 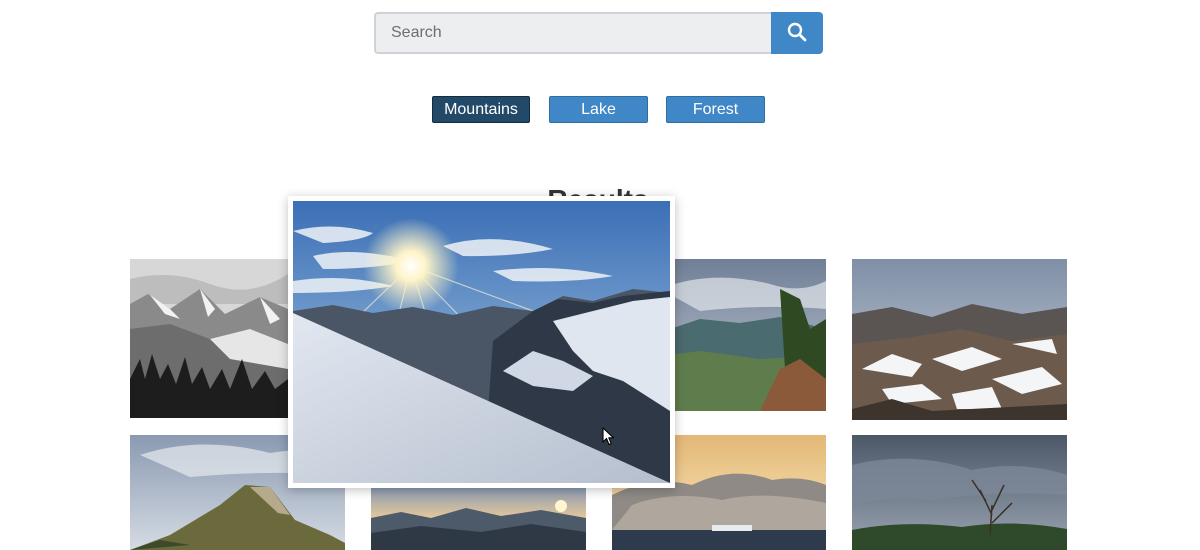 What do you see at coordinates (572, 33) in the screenshot?
I see `search-input` at bounding box center [572, 33].